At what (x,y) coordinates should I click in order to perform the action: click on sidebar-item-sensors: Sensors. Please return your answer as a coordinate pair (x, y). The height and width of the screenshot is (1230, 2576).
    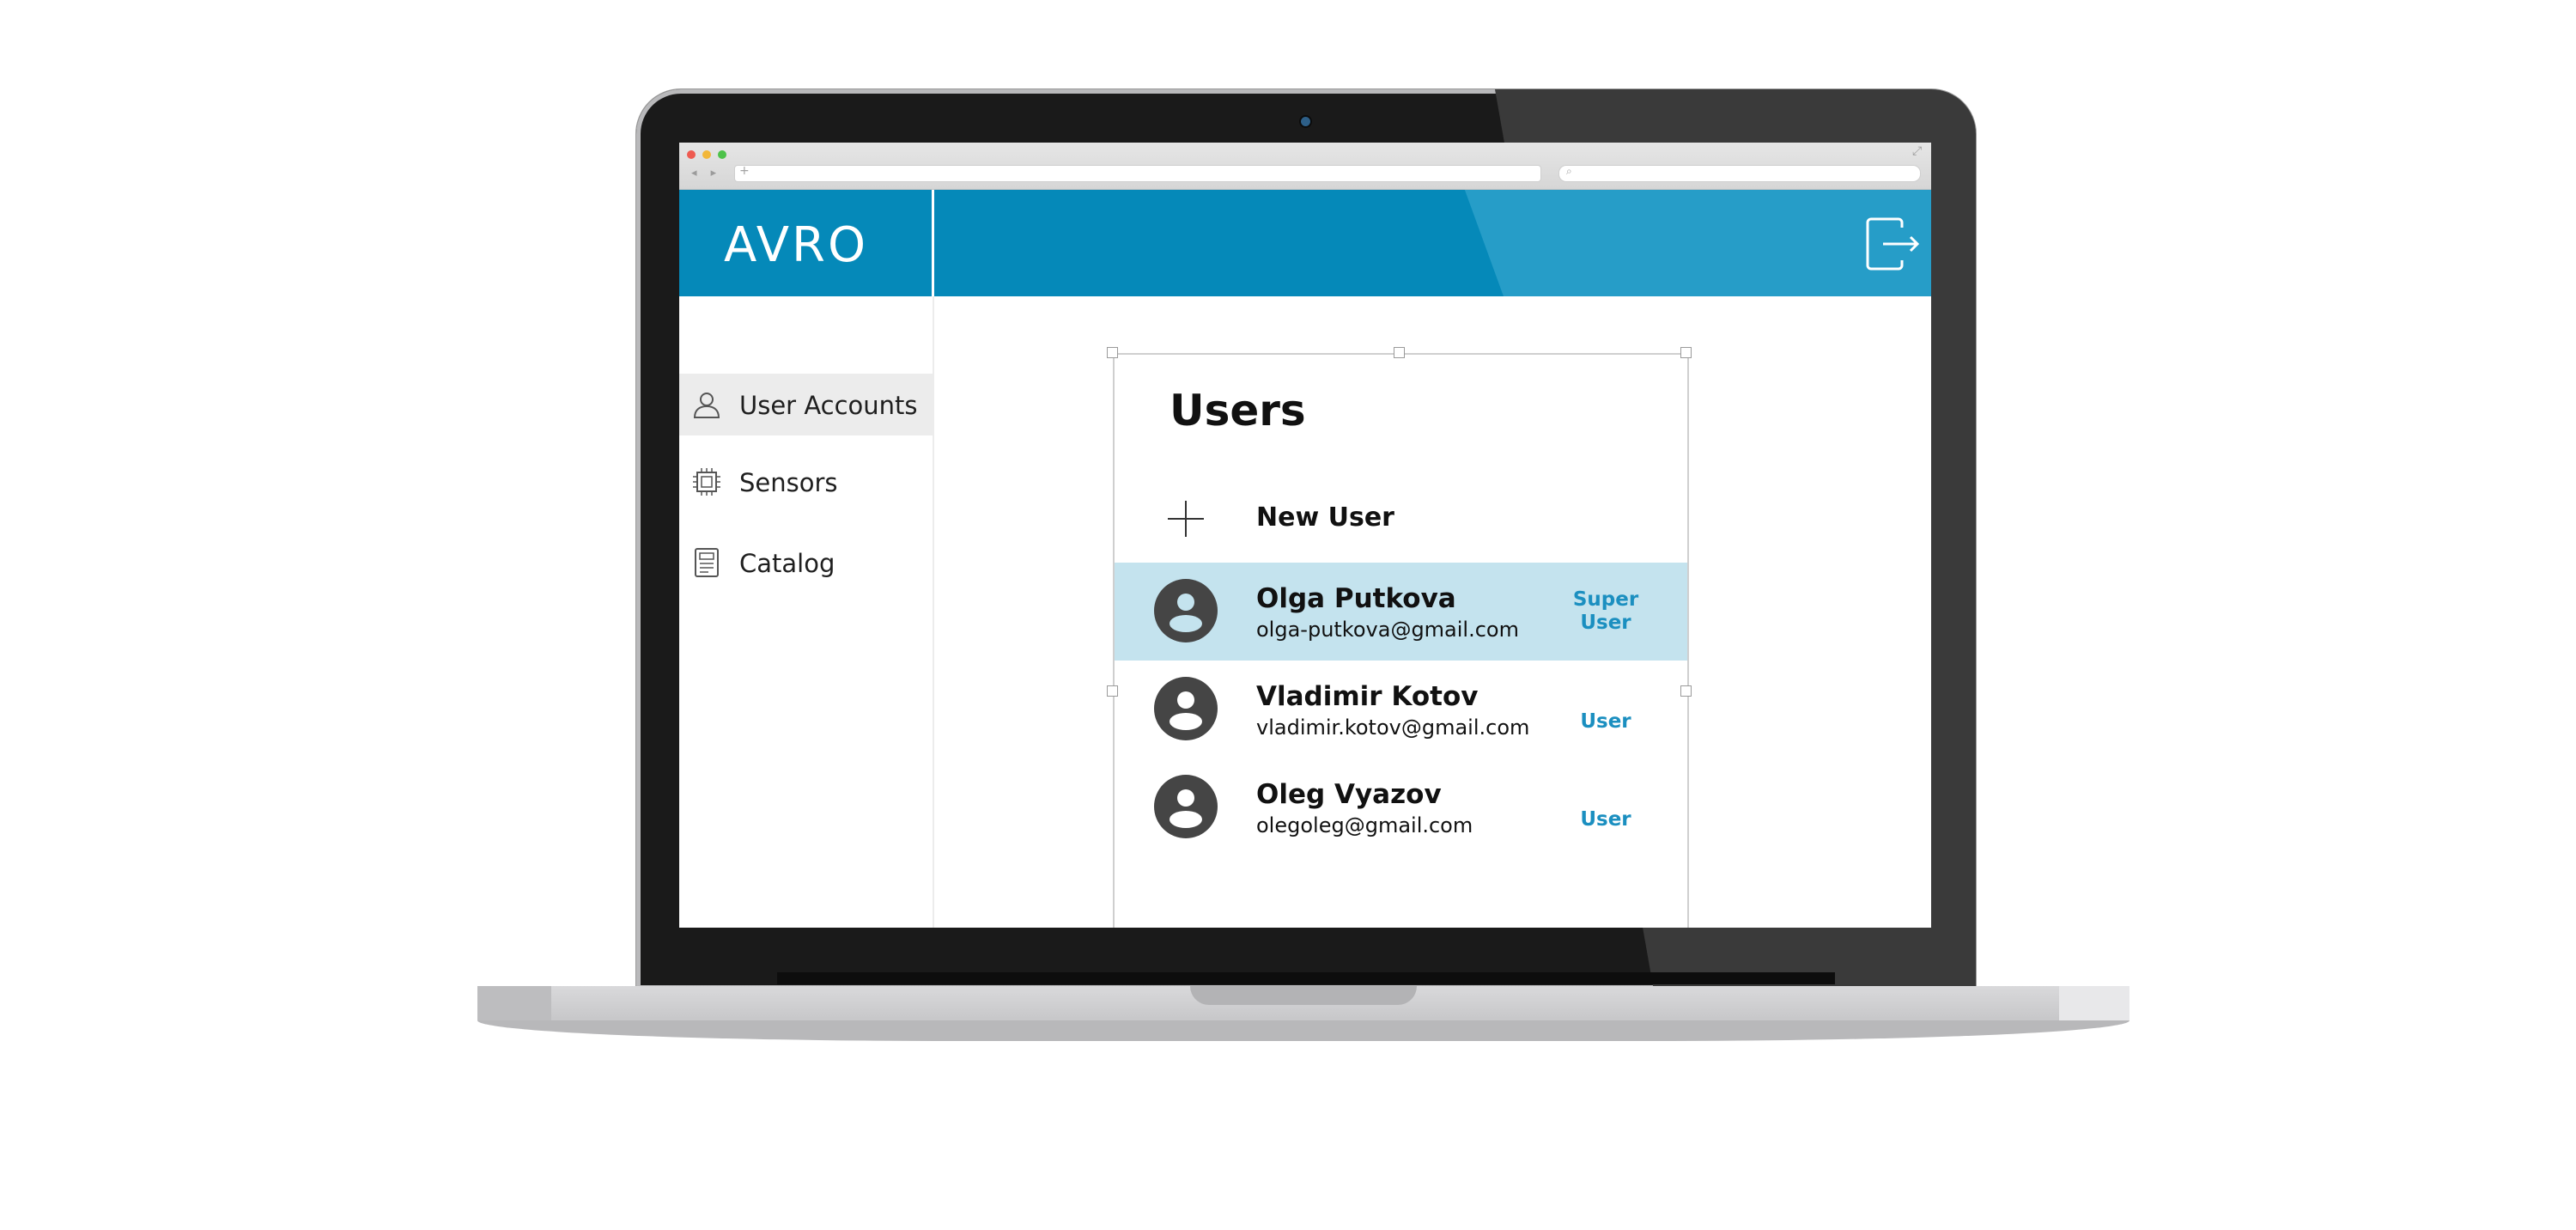
    Looking at the image, I should click on (806, 482).